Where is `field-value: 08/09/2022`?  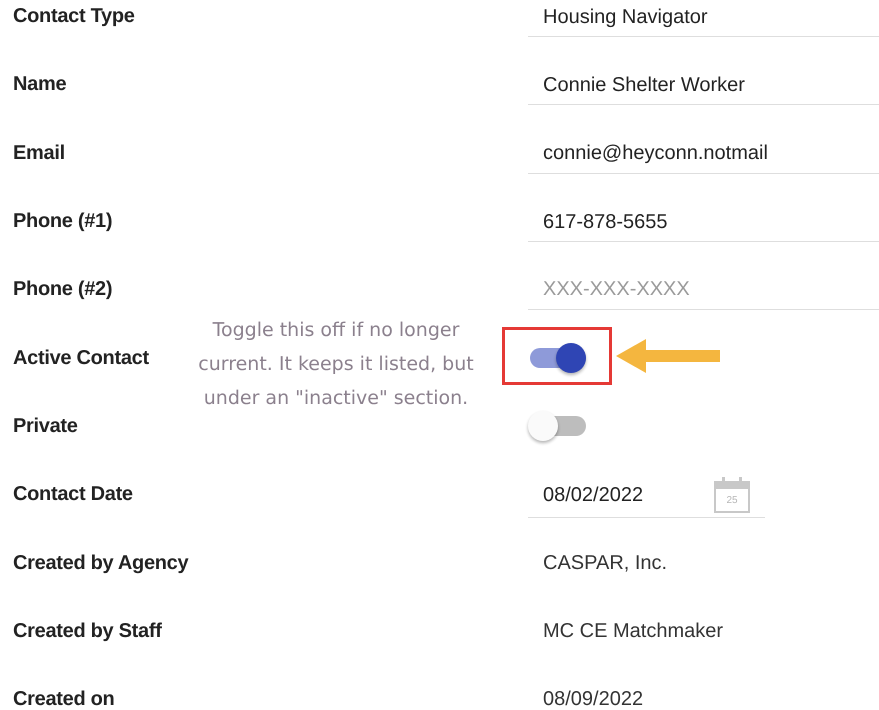
field-value: 08/09/2022 is located at coordinates (593, 698).